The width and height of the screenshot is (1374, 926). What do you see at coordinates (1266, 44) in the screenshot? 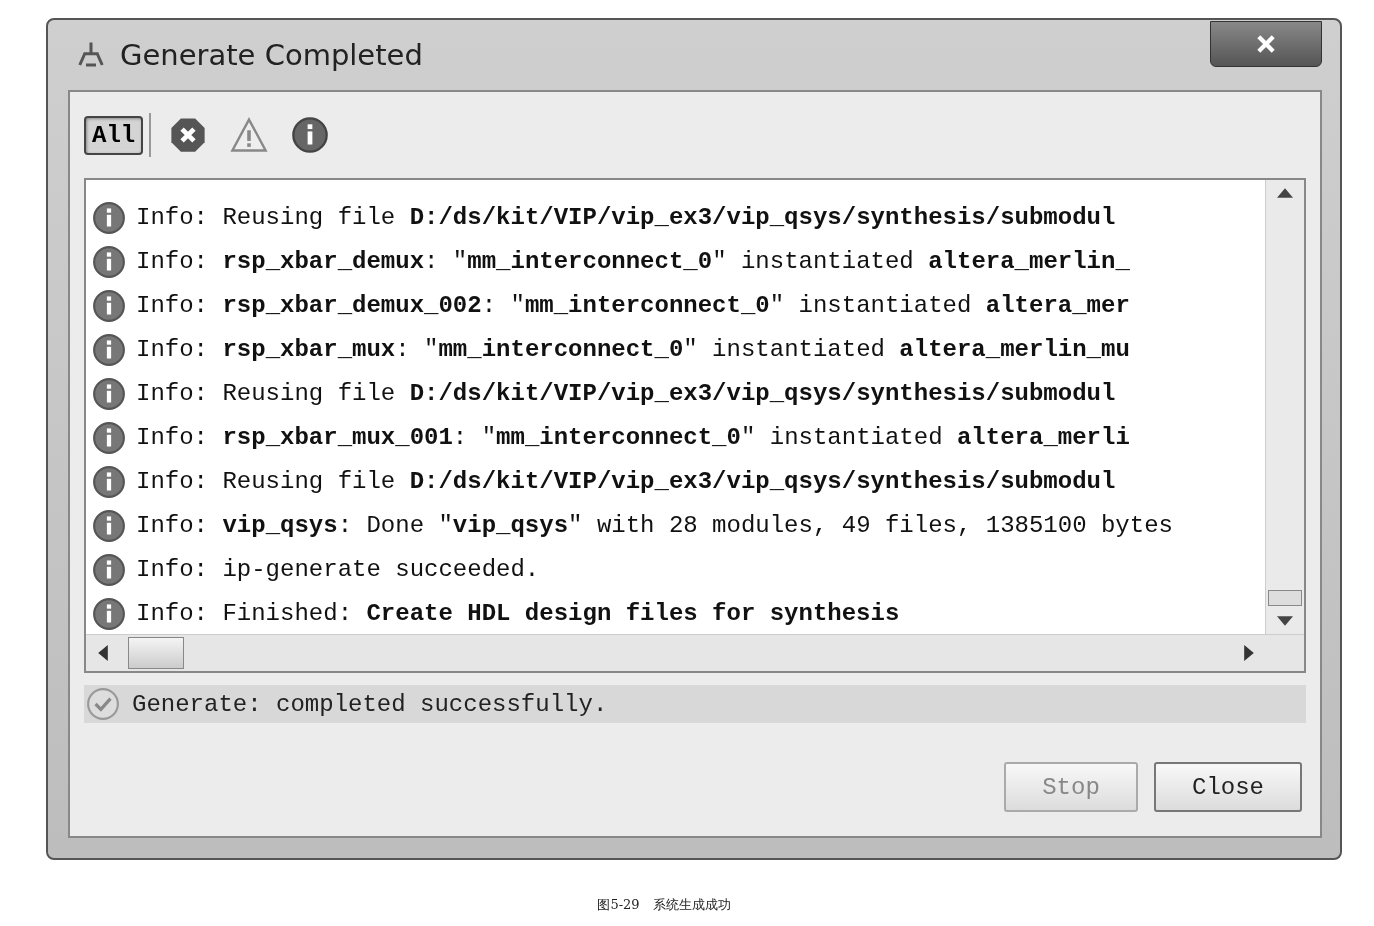
I see `close-button` at bounding box center [1266, 44].